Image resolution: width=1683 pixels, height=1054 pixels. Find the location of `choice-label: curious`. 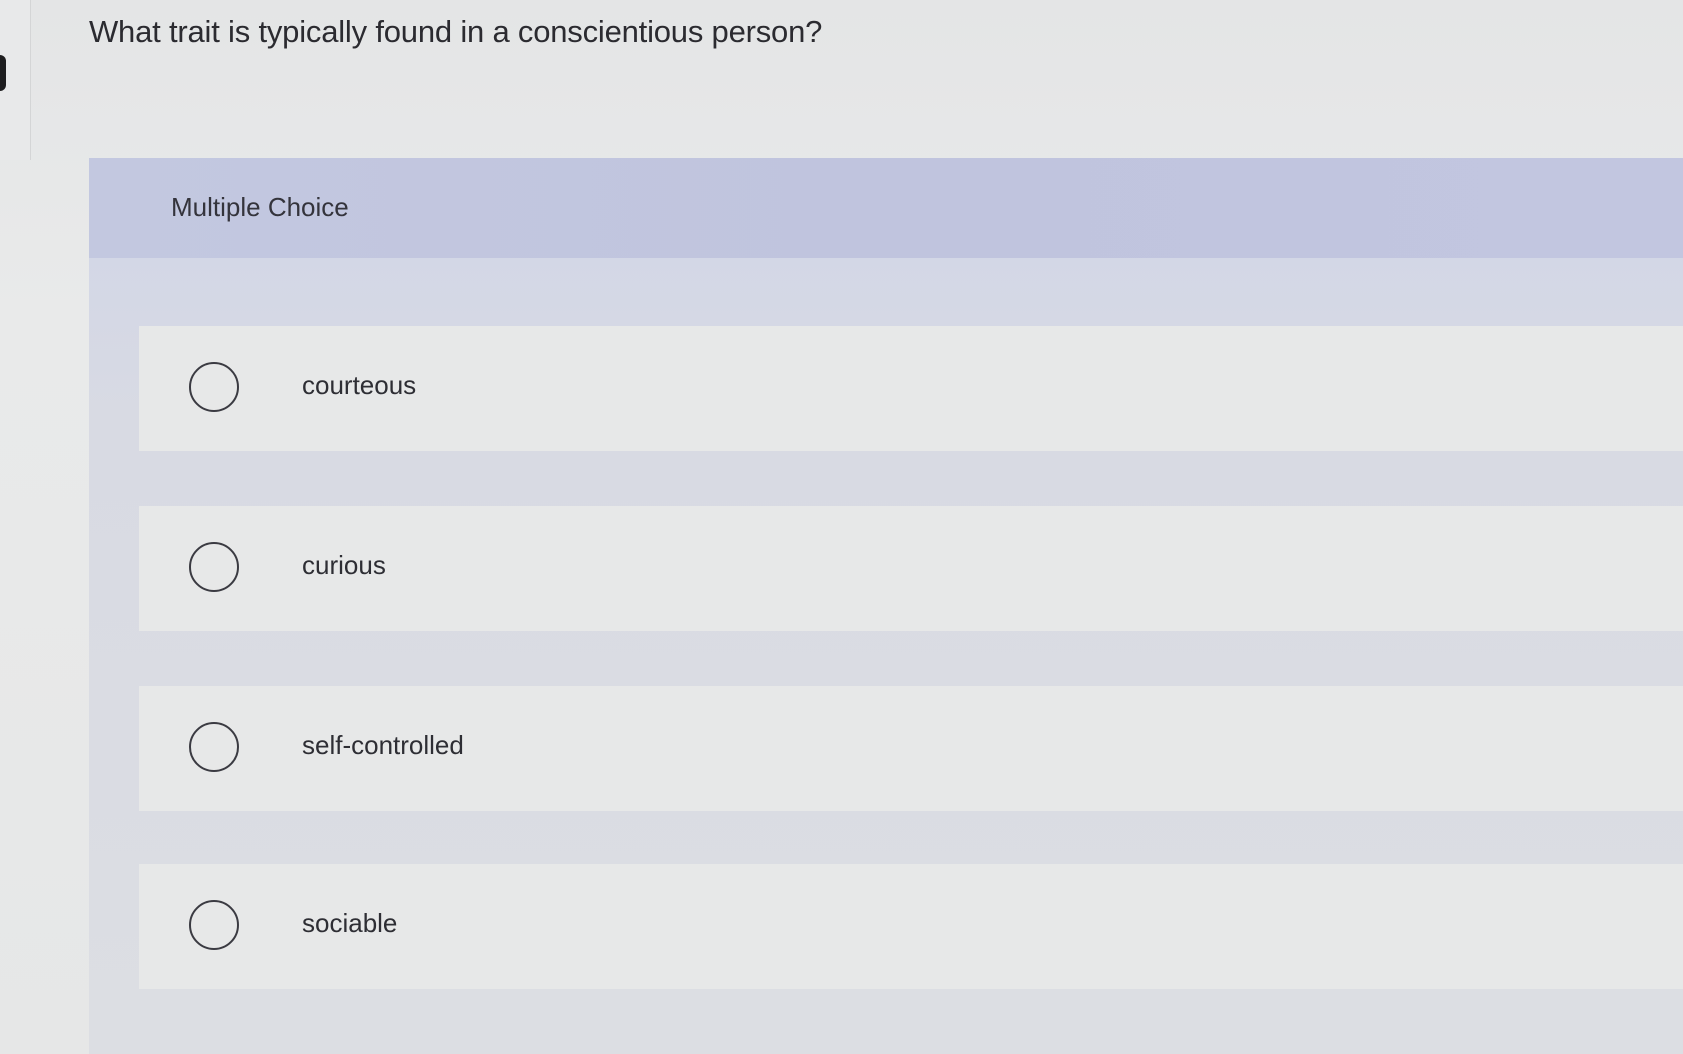

choice-label: curious is located at coordinates (344, 565).